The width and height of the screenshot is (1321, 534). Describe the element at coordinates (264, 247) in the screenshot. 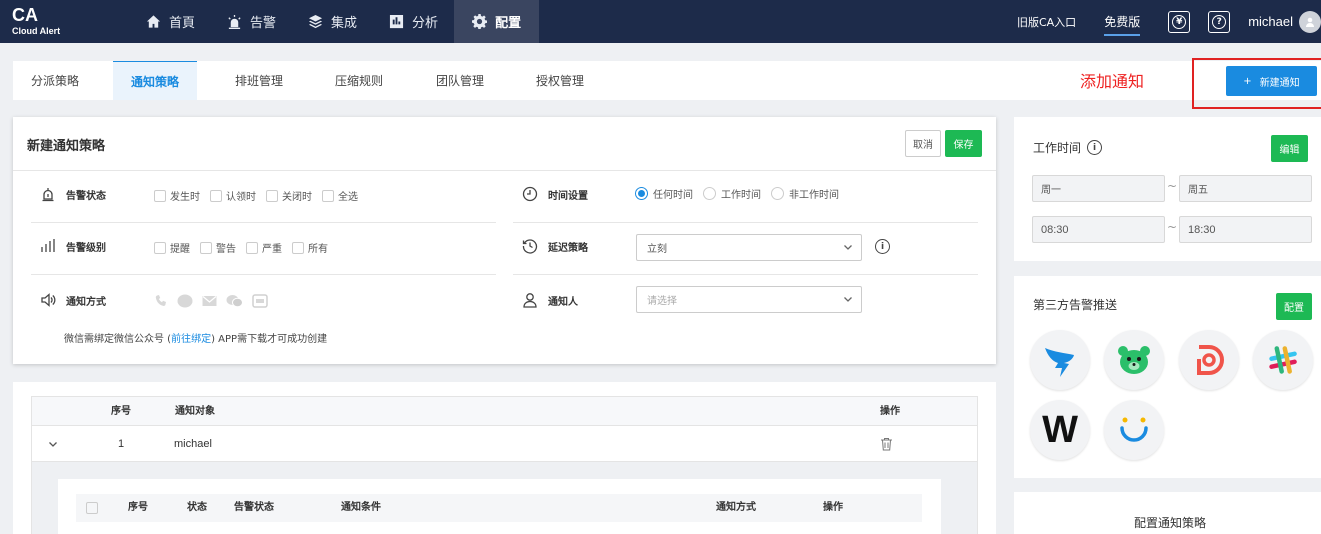

I see `checkbox-critical: 严重` at that location.